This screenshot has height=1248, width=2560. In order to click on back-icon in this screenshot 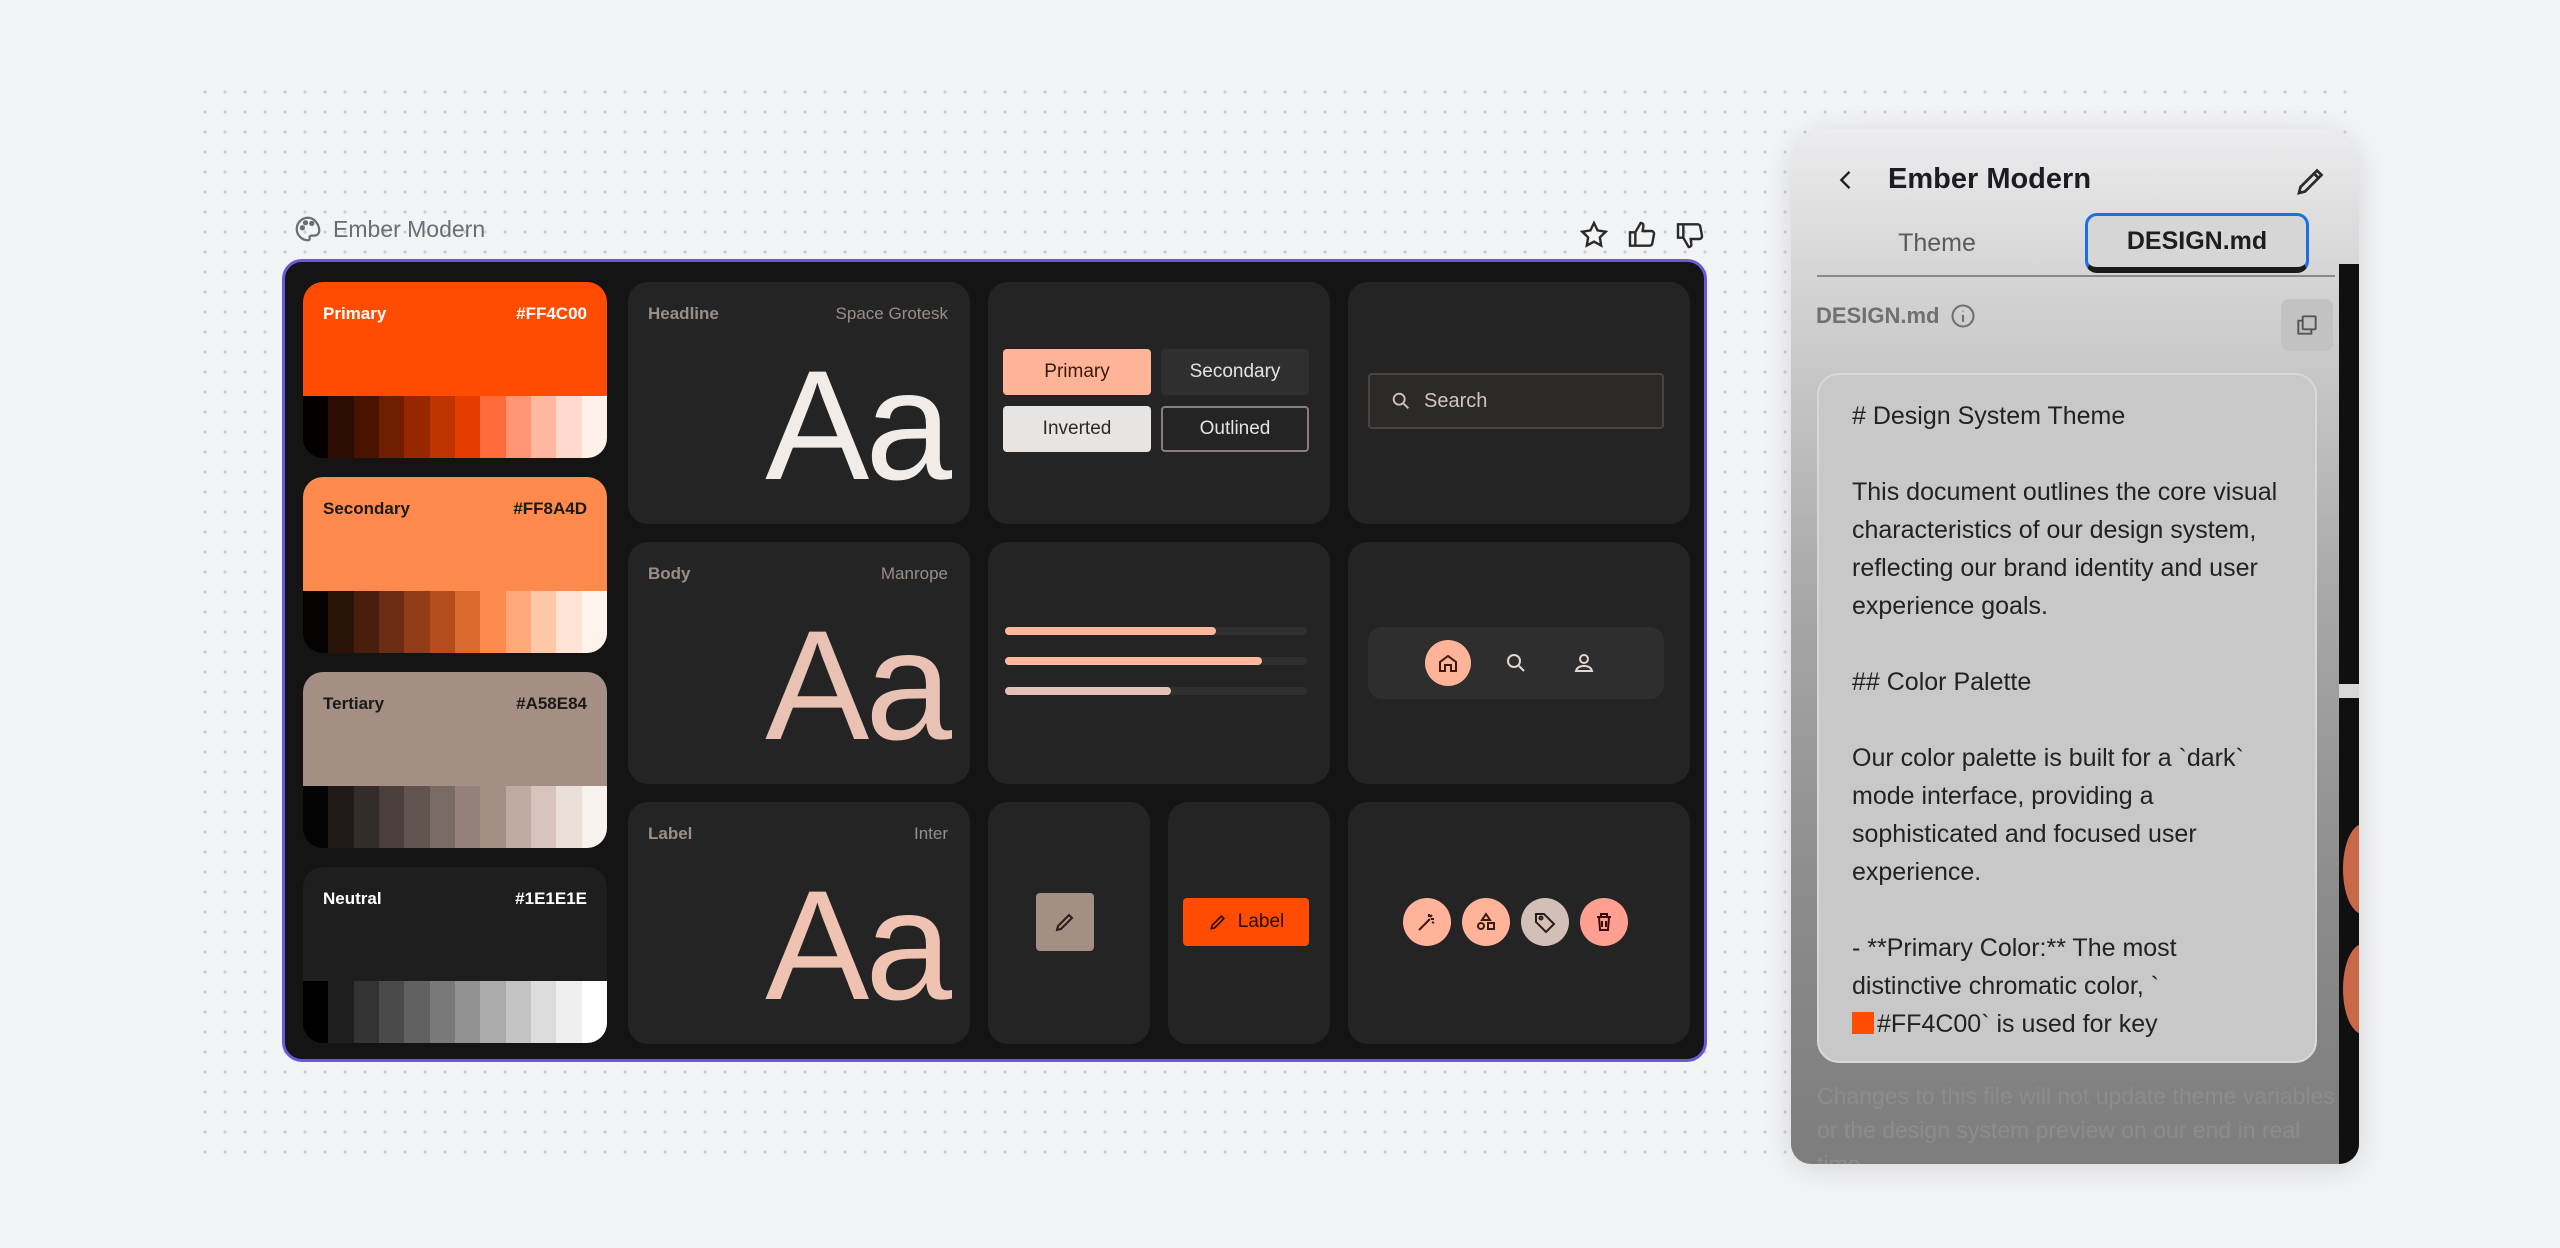, I will do `click(1846, 180)`.